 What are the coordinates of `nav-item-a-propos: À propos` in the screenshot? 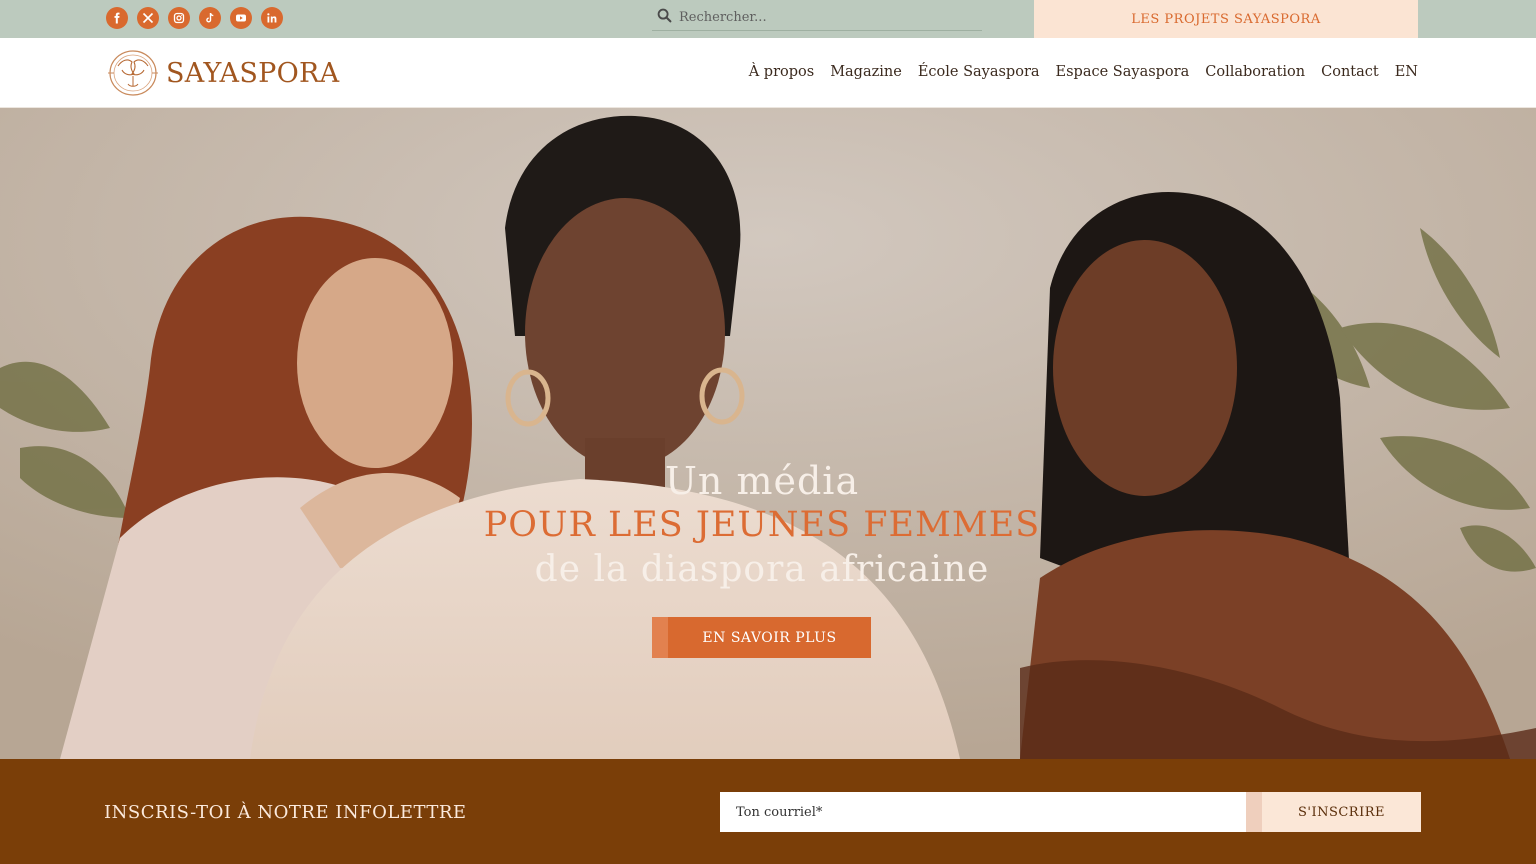 It's located at (781, 72).